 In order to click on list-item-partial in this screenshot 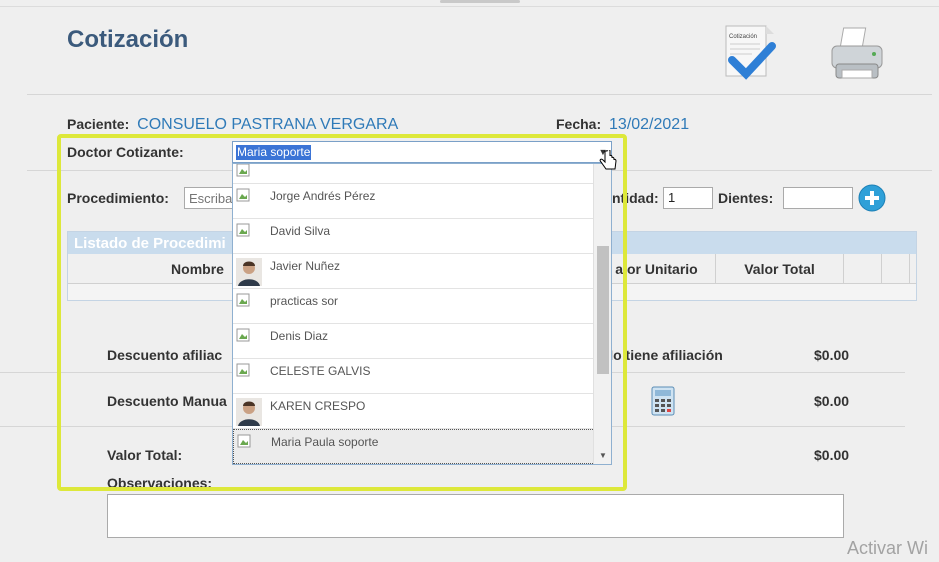, I will do `click(414, 174)`.